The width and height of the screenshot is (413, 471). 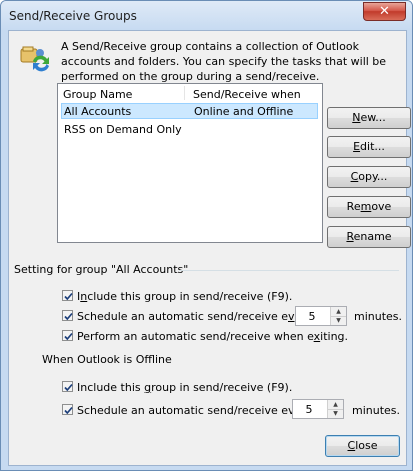 I want to click on group-name-cell: All Accounts, so click(x=98, y=111).